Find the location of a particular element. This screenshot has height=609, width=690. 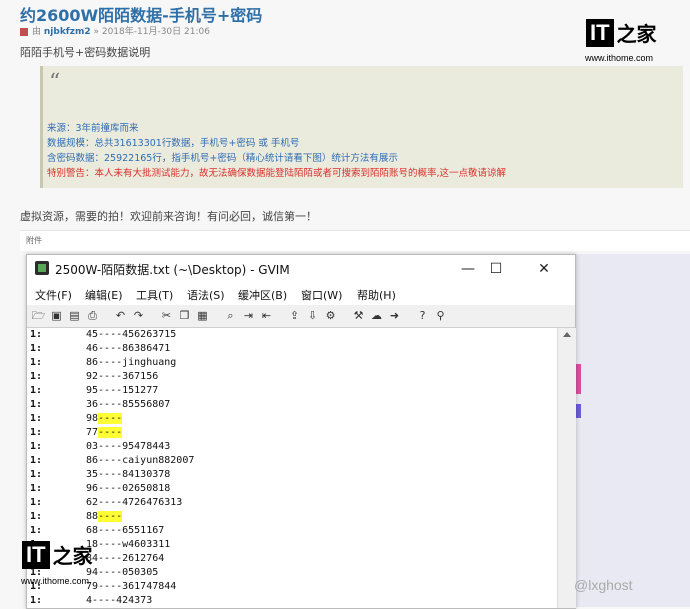

menu-window: 窗口(W) is located at coordinates (321, 295).